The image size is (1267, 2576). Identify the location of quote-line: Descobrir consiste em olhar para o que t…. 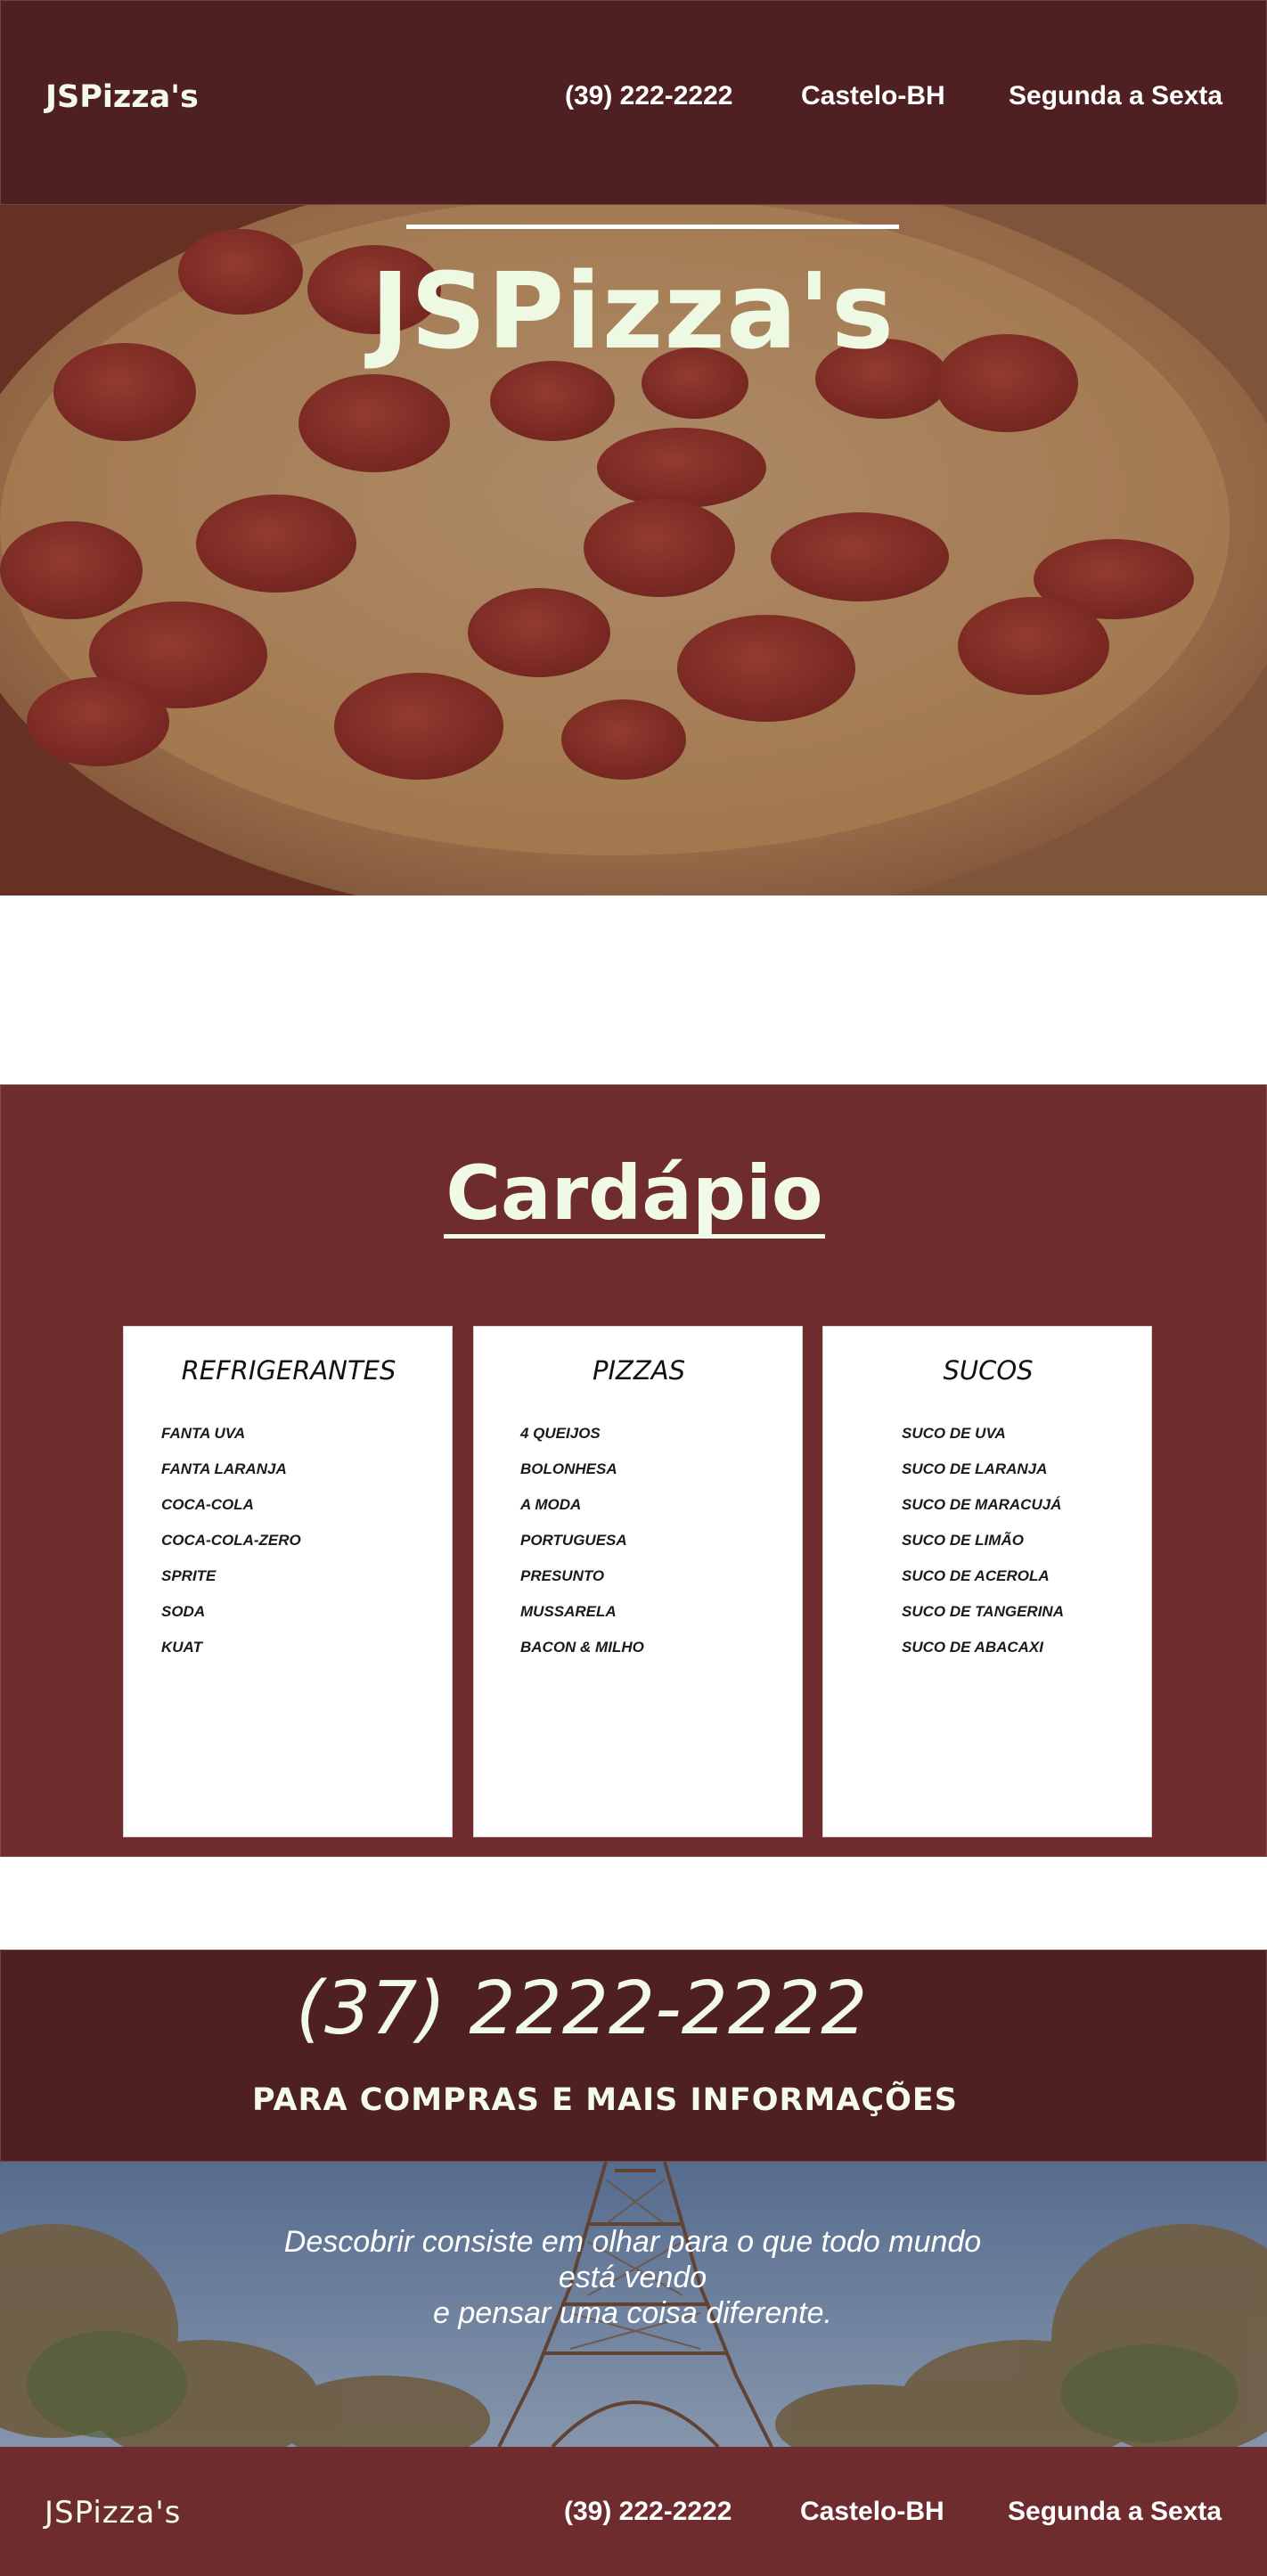
(633, 2242).